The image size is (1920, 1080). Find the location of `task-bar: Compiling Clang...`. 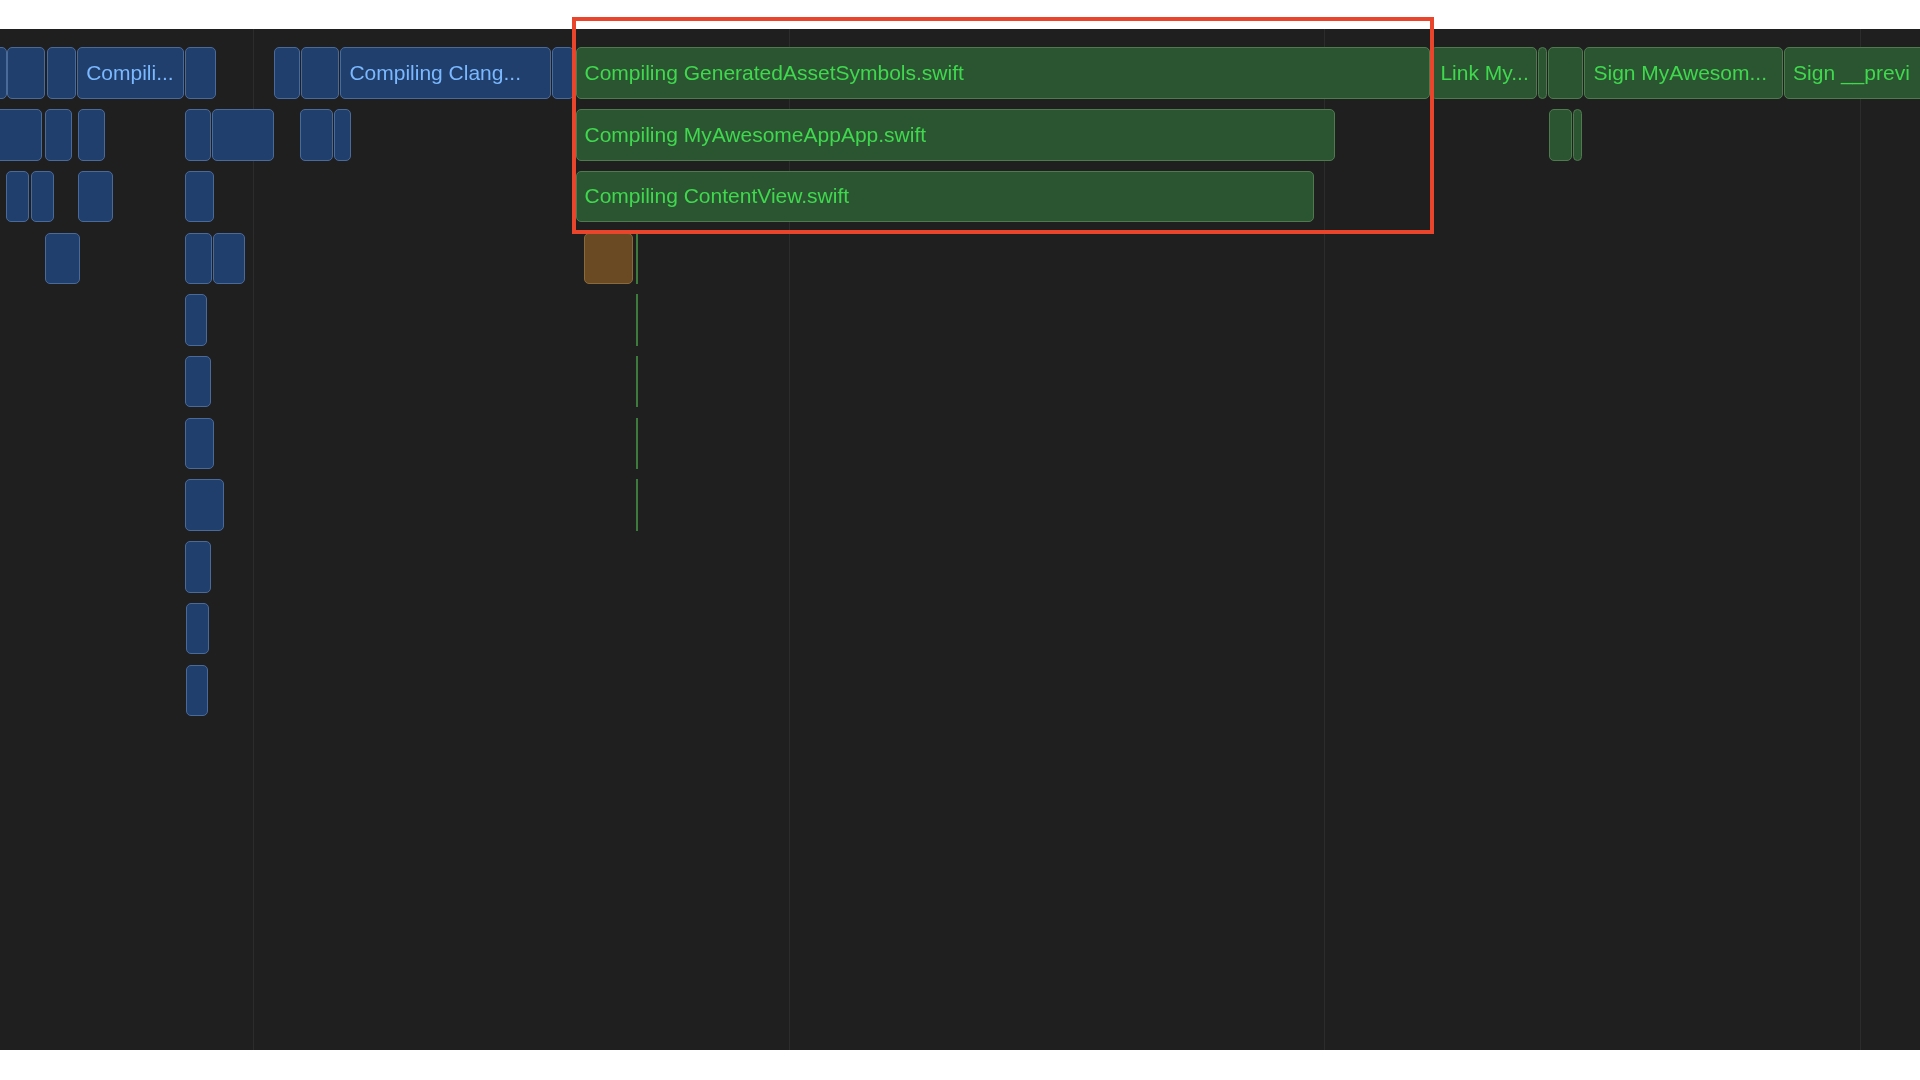

task-bar: Compiling Clang... is located at coordinates (445, 73).